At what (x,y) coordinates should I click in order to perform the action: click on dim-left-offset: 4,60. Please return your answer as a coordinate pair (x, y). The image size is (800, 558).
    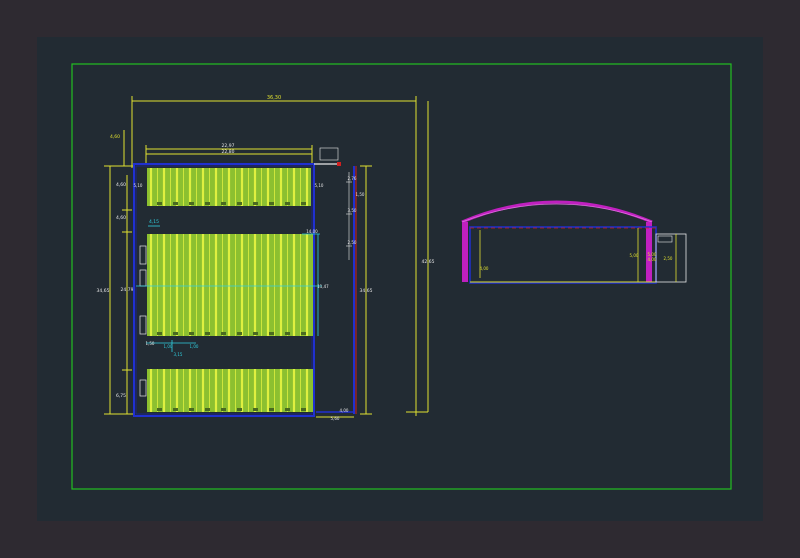
    Looking at the image, I should click on (115, 137).